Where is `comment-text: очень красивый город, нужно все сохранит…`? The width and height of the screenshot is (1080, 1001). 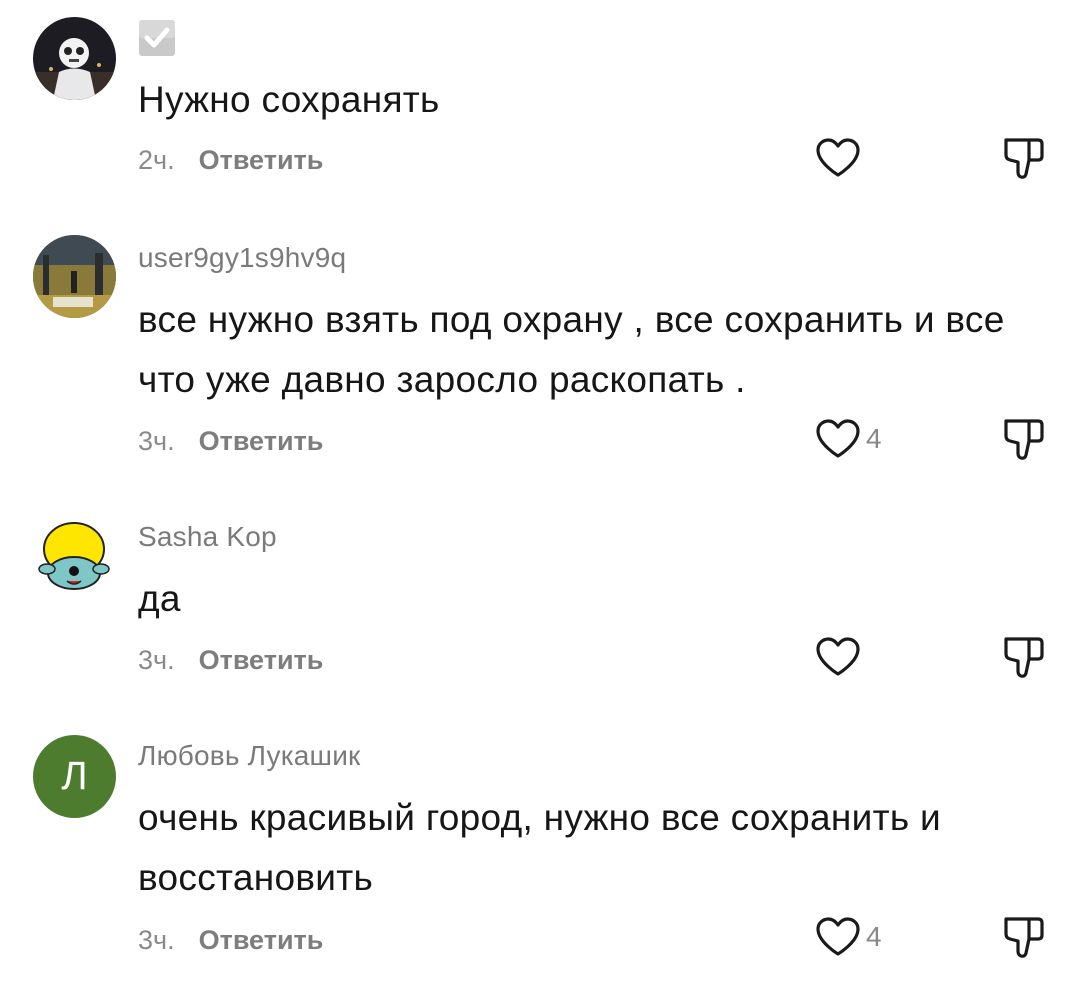 comment-text: очень красивый город, нужно все сохранит… is located at coordinates (539, 847).